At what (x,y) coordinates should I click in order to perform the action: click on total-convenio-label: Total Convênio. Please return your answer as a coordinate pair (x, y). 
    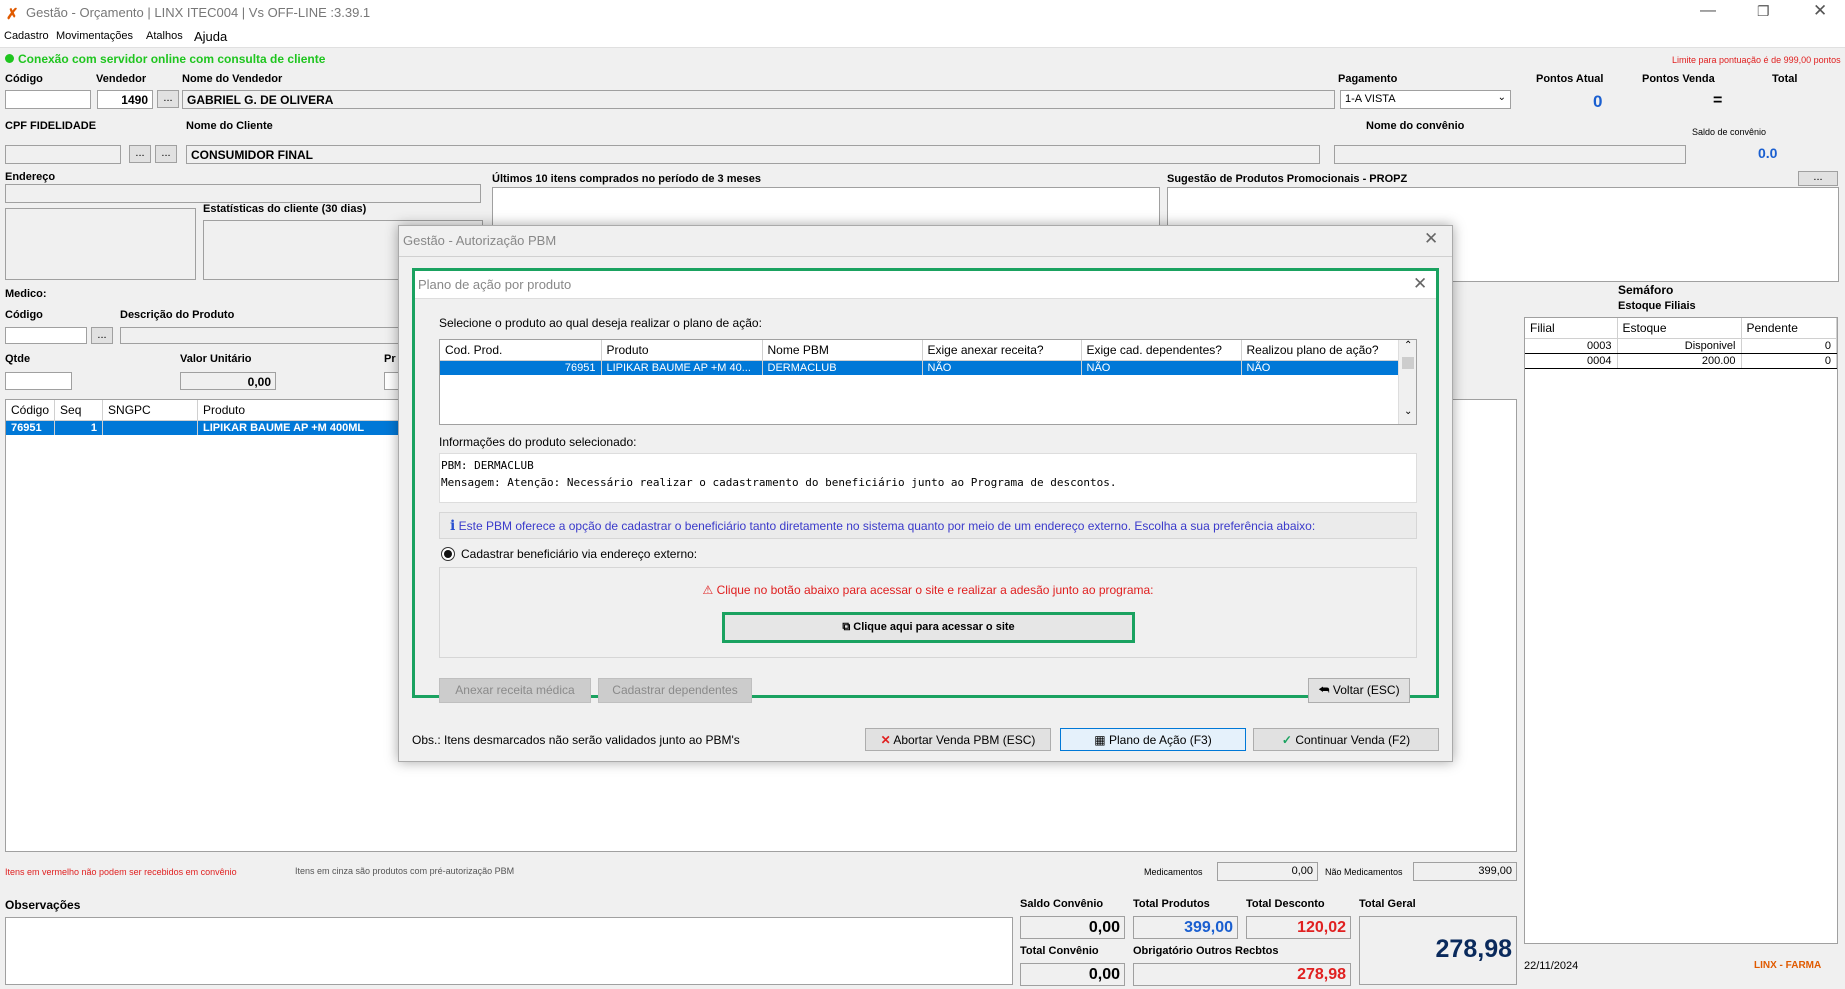
    Looking at the image, I should click on (1059, 951).